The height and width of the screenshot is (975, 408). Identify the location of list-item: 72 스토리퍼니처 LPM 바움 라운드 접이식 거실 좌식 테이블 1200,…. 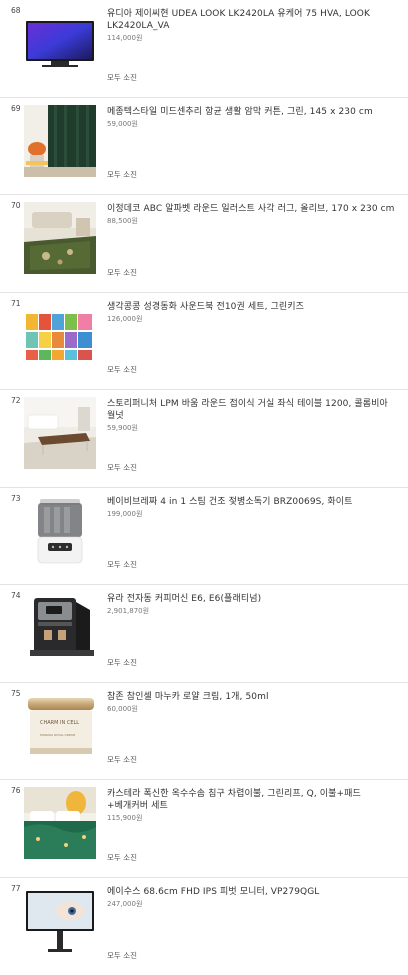
(204, 439).